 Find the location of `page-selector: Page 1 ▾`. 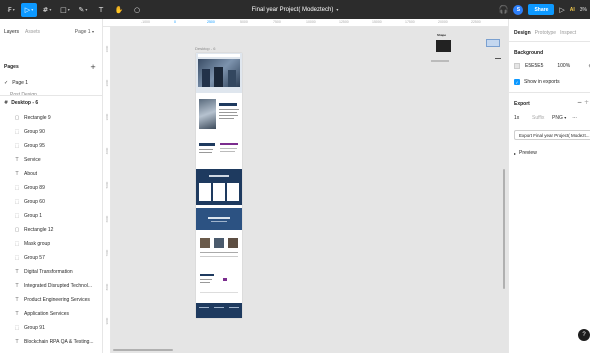

page-selector: Page 1 ▾ is located at coordinates (84, 32).